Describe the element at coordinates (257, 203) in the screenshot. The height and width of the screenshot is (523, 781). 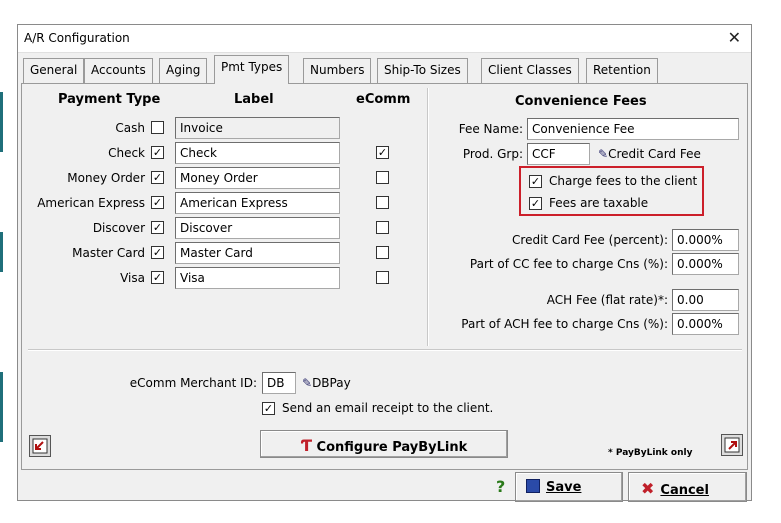
I see `amex-label-field: American Express` at that location.